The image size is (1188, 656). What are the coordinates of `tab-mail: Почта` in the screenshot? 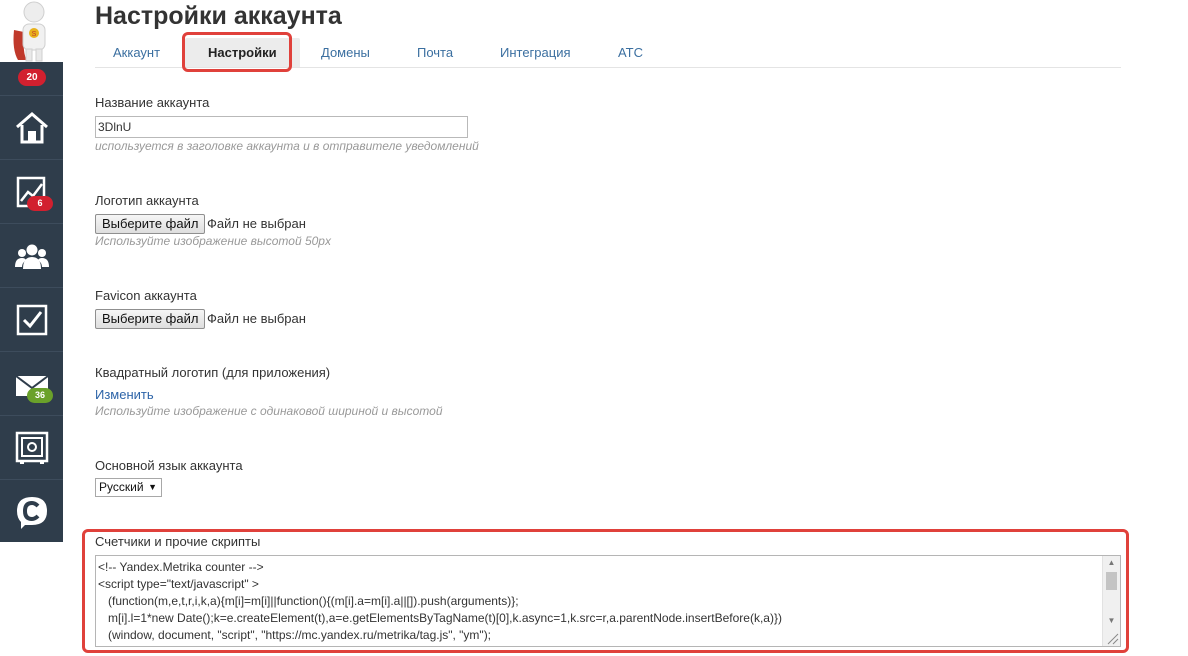 It's located at (435, 52).